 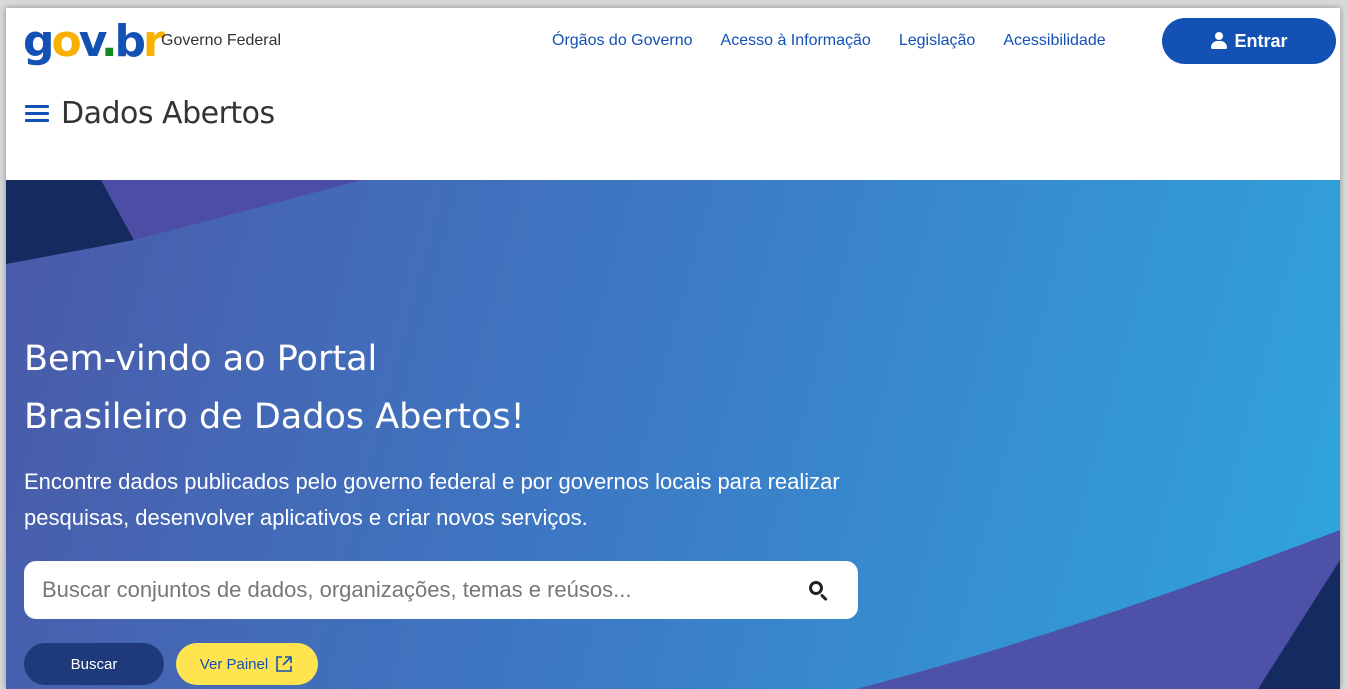 I want to click on nav-link-orgaos: Órgãos do Governo, so click(x=622, y=41).